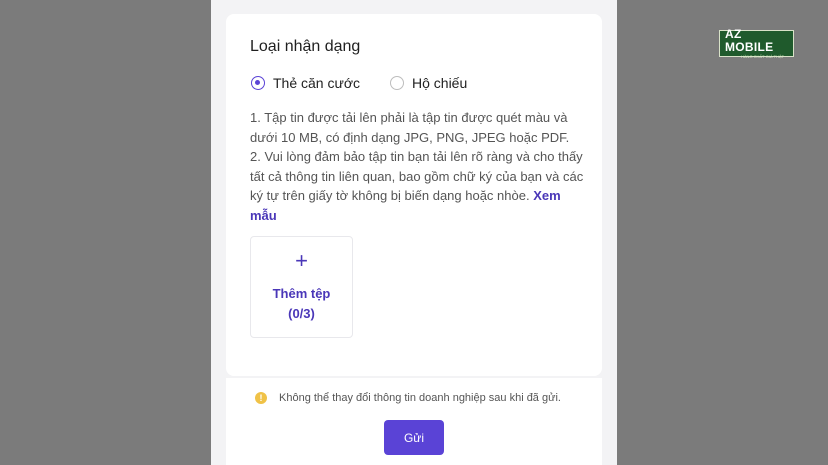 The height and width of the screenshot is (465, 828). I want to click on radio-id-card: Thẻ căn cước, so click(305, 83).